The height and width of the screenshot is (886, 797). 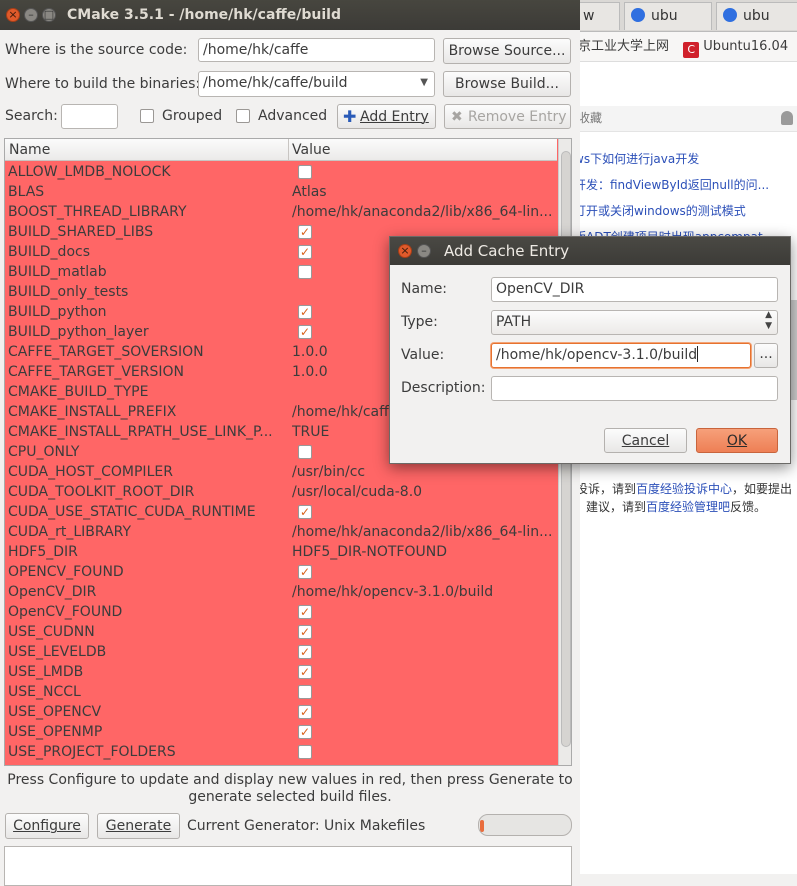 What do you see at coordinates (634, 322) in the screenshot?
I see `type-select: PATH ▲ ▼` at bounding box center [634, 322].